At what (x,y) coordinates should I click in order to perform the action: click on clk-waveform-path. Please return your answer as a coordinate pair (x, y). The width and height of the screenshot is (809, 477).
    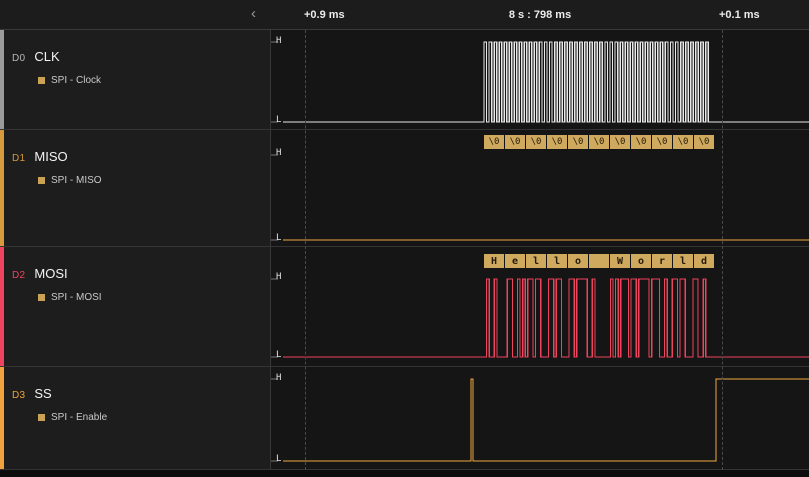
    Looking at the image, I should click on (546, 82).